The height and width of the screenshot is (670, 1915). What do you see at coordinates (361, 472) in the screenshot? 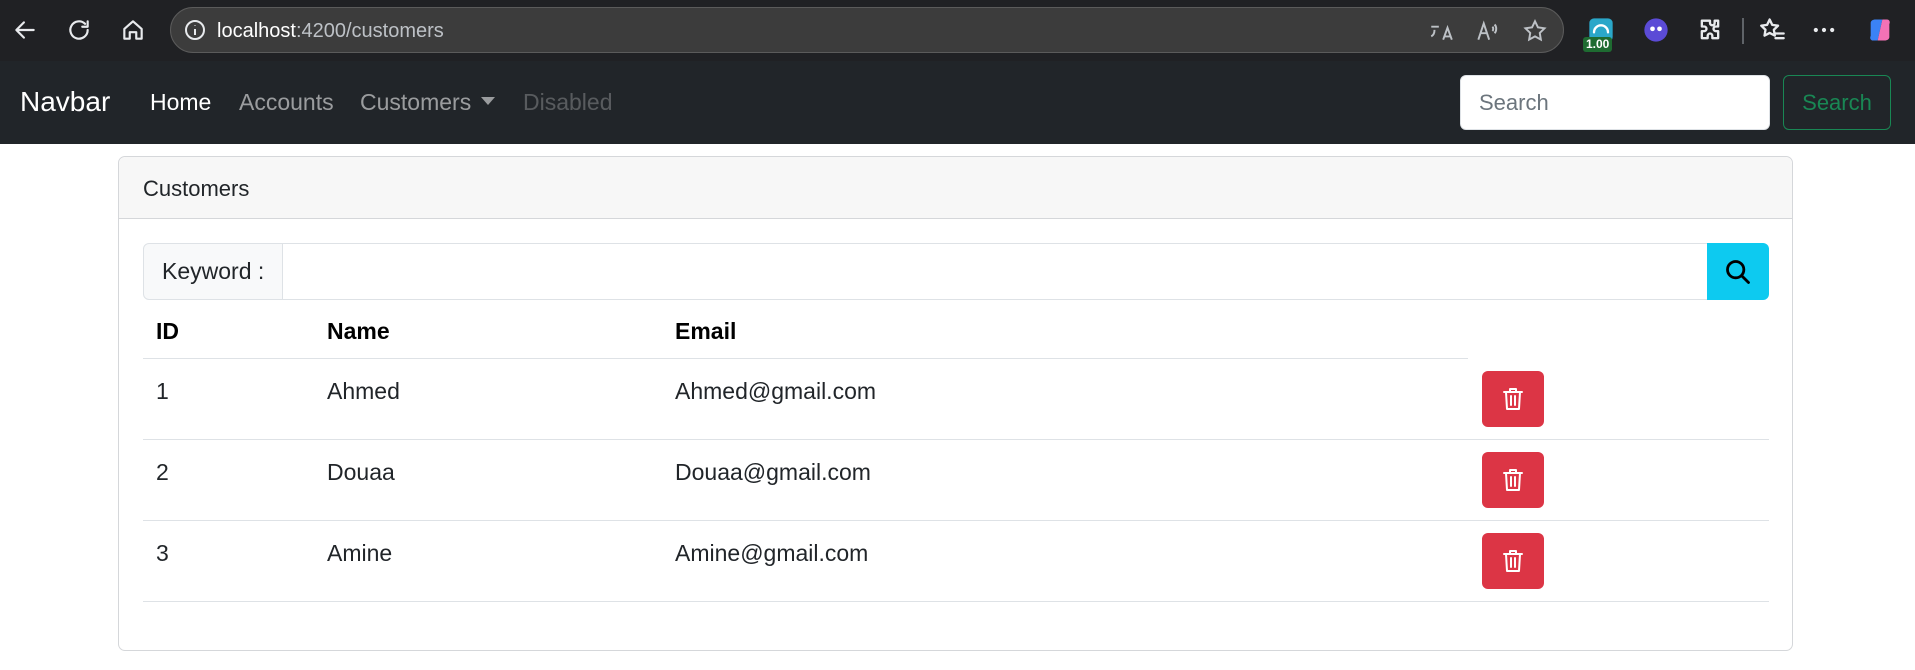
I see `cell-name: Douaa` at bounding box center [361, 472].